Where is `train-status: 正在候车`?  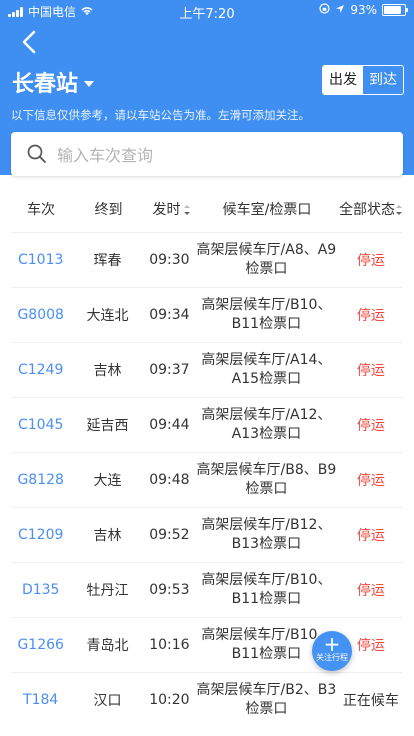 train-status: 正在候车 is located at coordinates (370, 701).